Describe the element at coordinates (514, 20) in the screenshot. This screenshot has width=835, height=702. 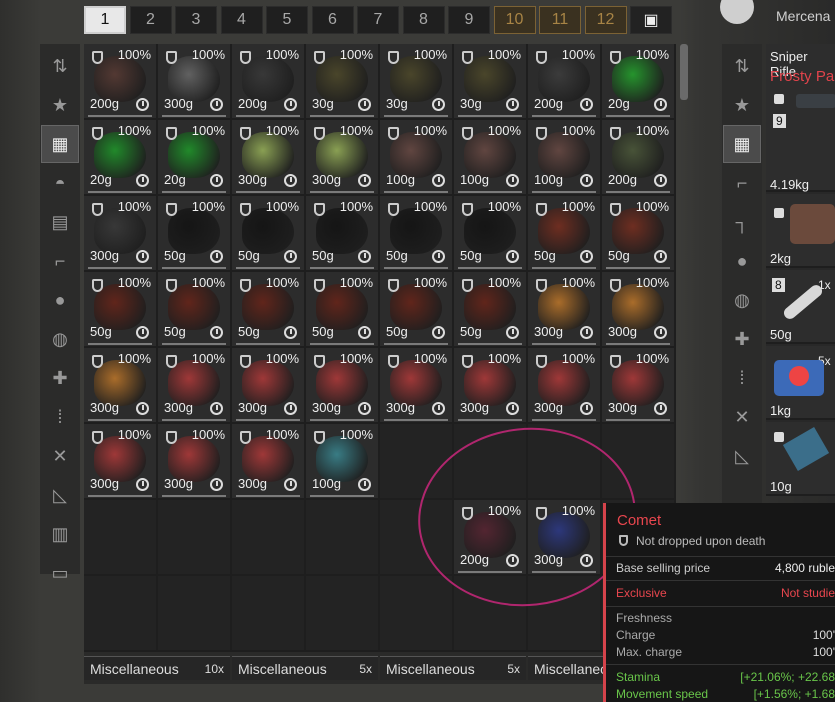
I see `tab-10: 10` at that location.